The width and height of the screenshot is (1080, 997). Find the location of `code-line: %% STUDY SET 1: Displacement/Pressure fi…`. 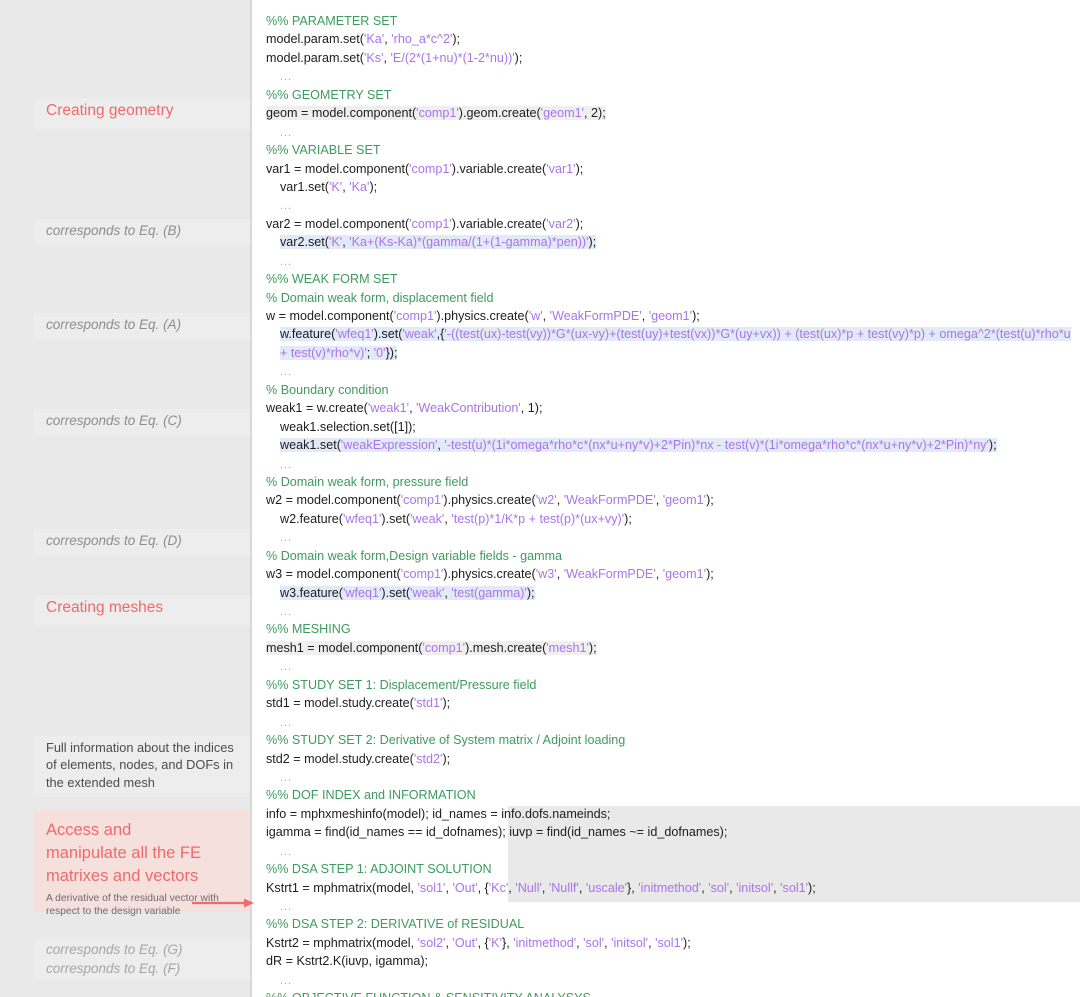

code-line: %% STUDY SET 1: Displacement/Pressure fi… is located at coordinates (401, 684).